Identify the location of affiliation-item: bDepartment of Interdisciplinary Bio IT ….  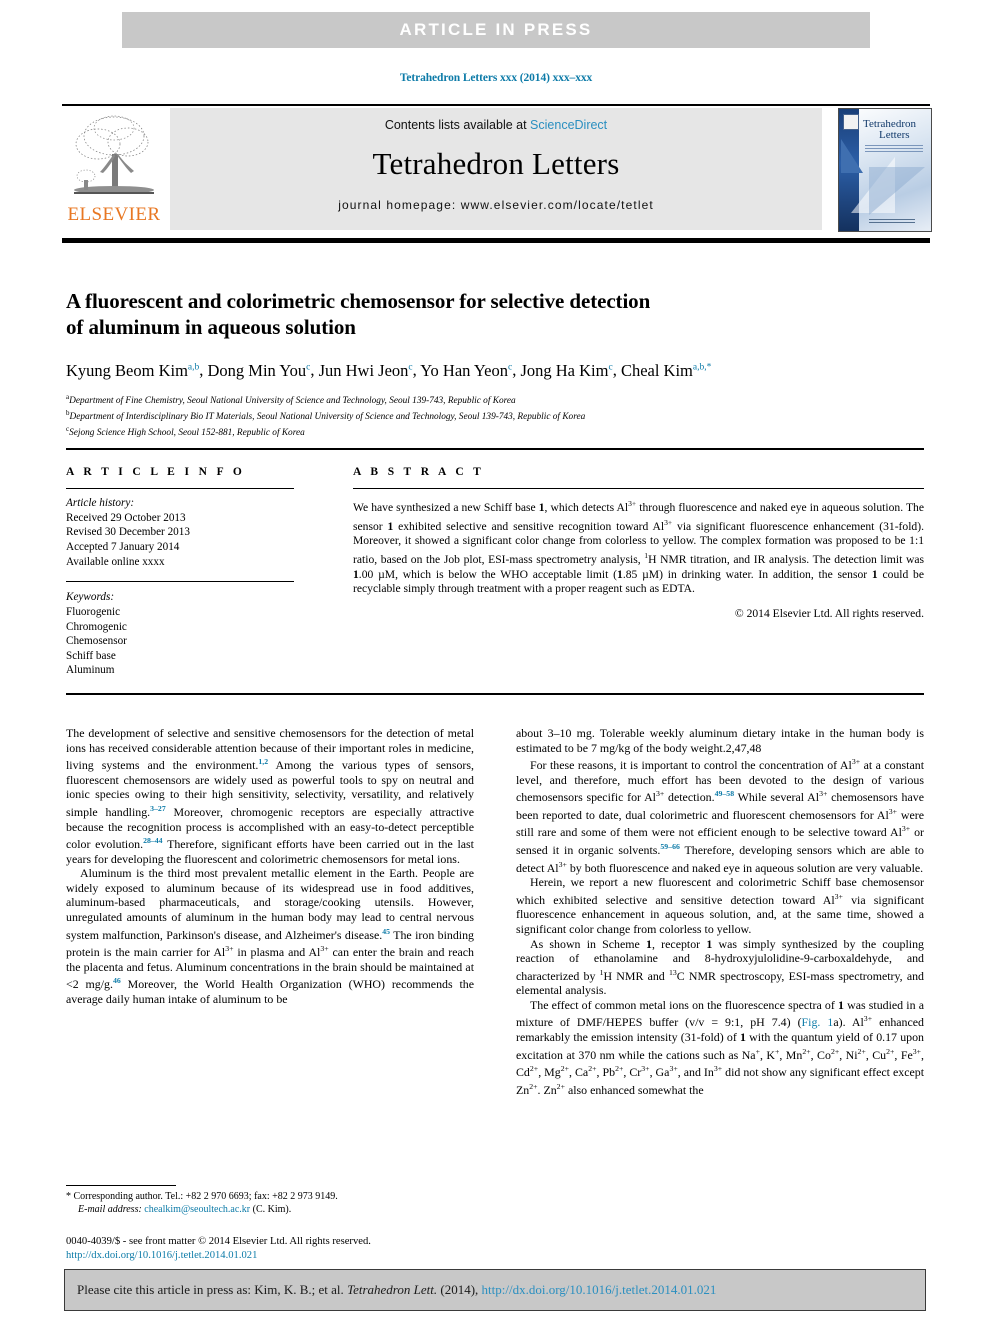
(496, 415).